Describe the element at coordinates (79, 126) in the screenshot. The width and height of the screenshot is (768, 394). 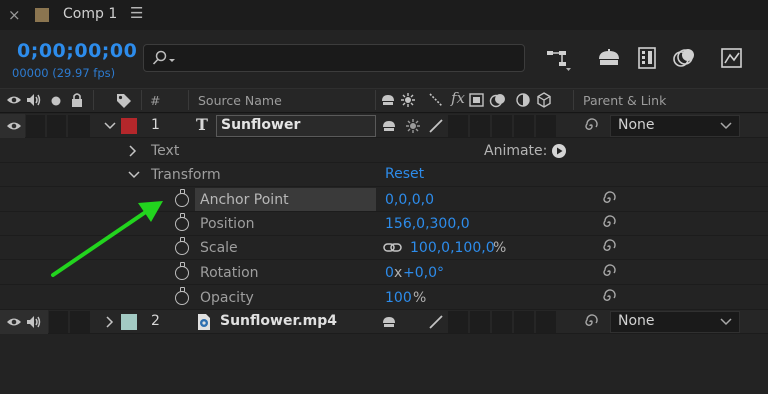
I see `layer-1-lock-cell` at that location.